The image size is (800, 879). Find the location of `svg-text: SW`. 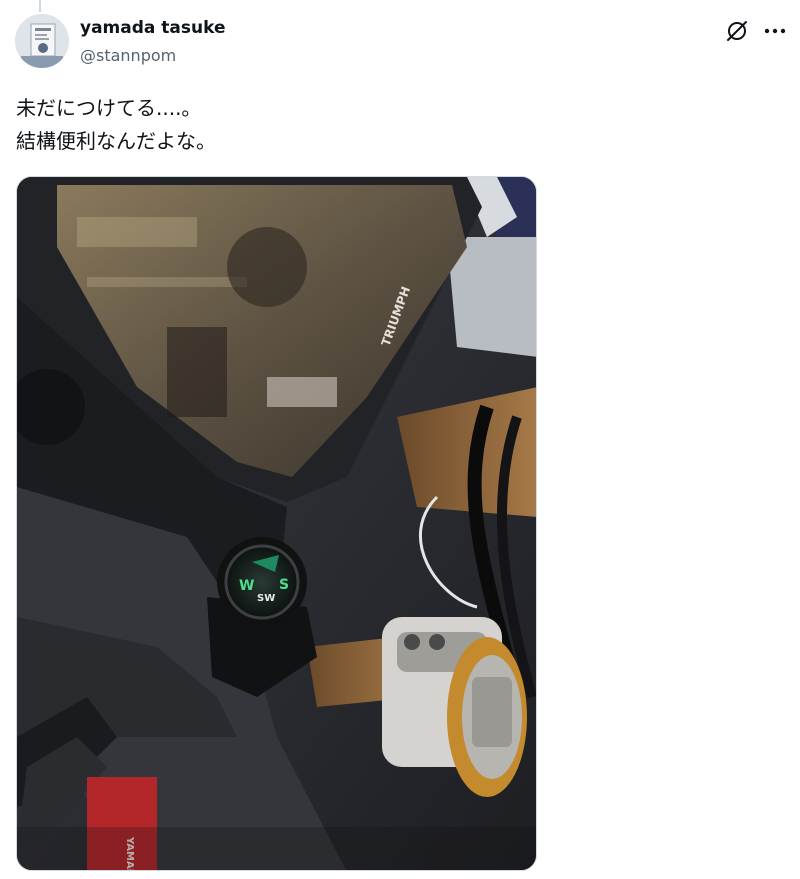

svg-text: SW is located at coordinates (266, 598).